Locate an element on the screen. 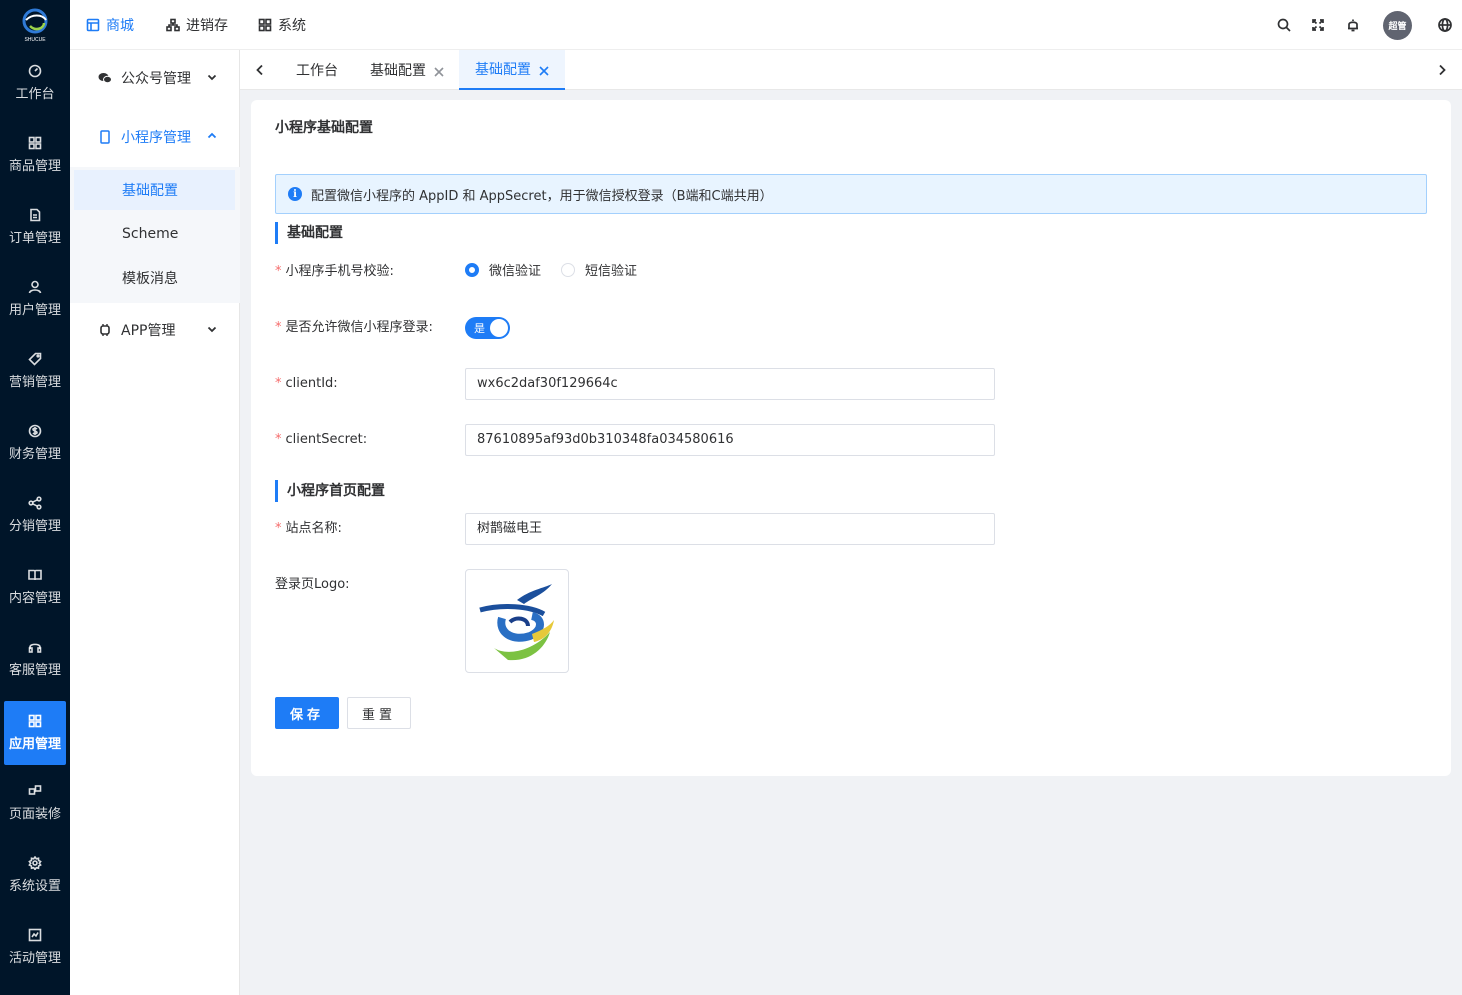 This screenshot has width=1462, height=995. chevron-up-icon is located at coordinates (212, 135).